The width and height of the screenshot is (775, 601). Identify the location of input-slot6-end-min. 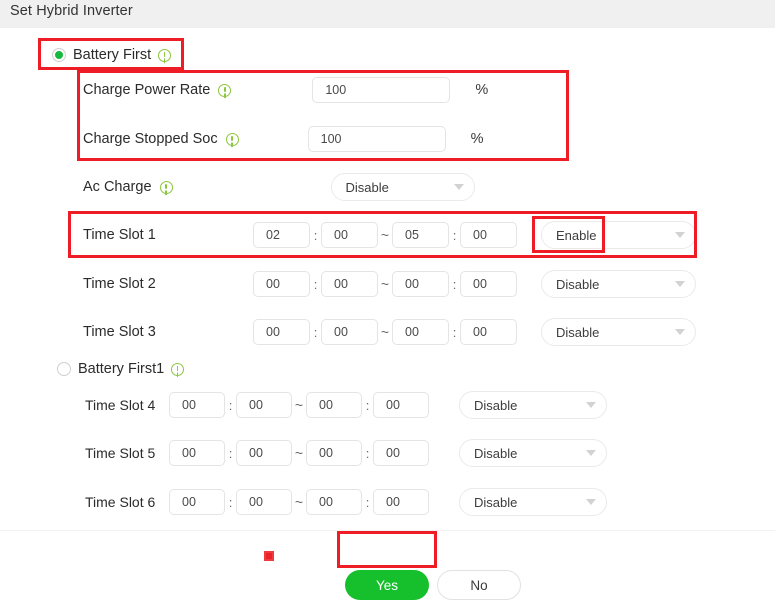
(401, 502).